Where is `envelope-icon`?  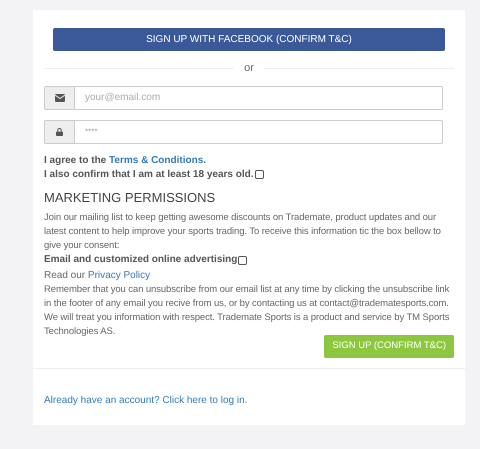 envelope-icon is located at coordinates (59, 98).